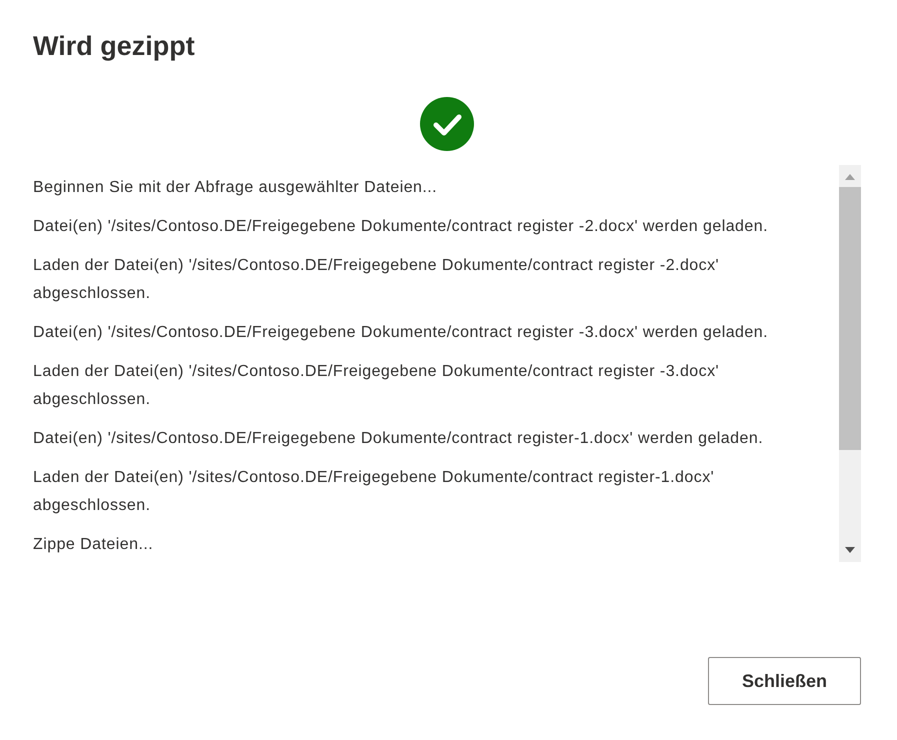  I want to click on scroll-down-icon, so click(850, 550).